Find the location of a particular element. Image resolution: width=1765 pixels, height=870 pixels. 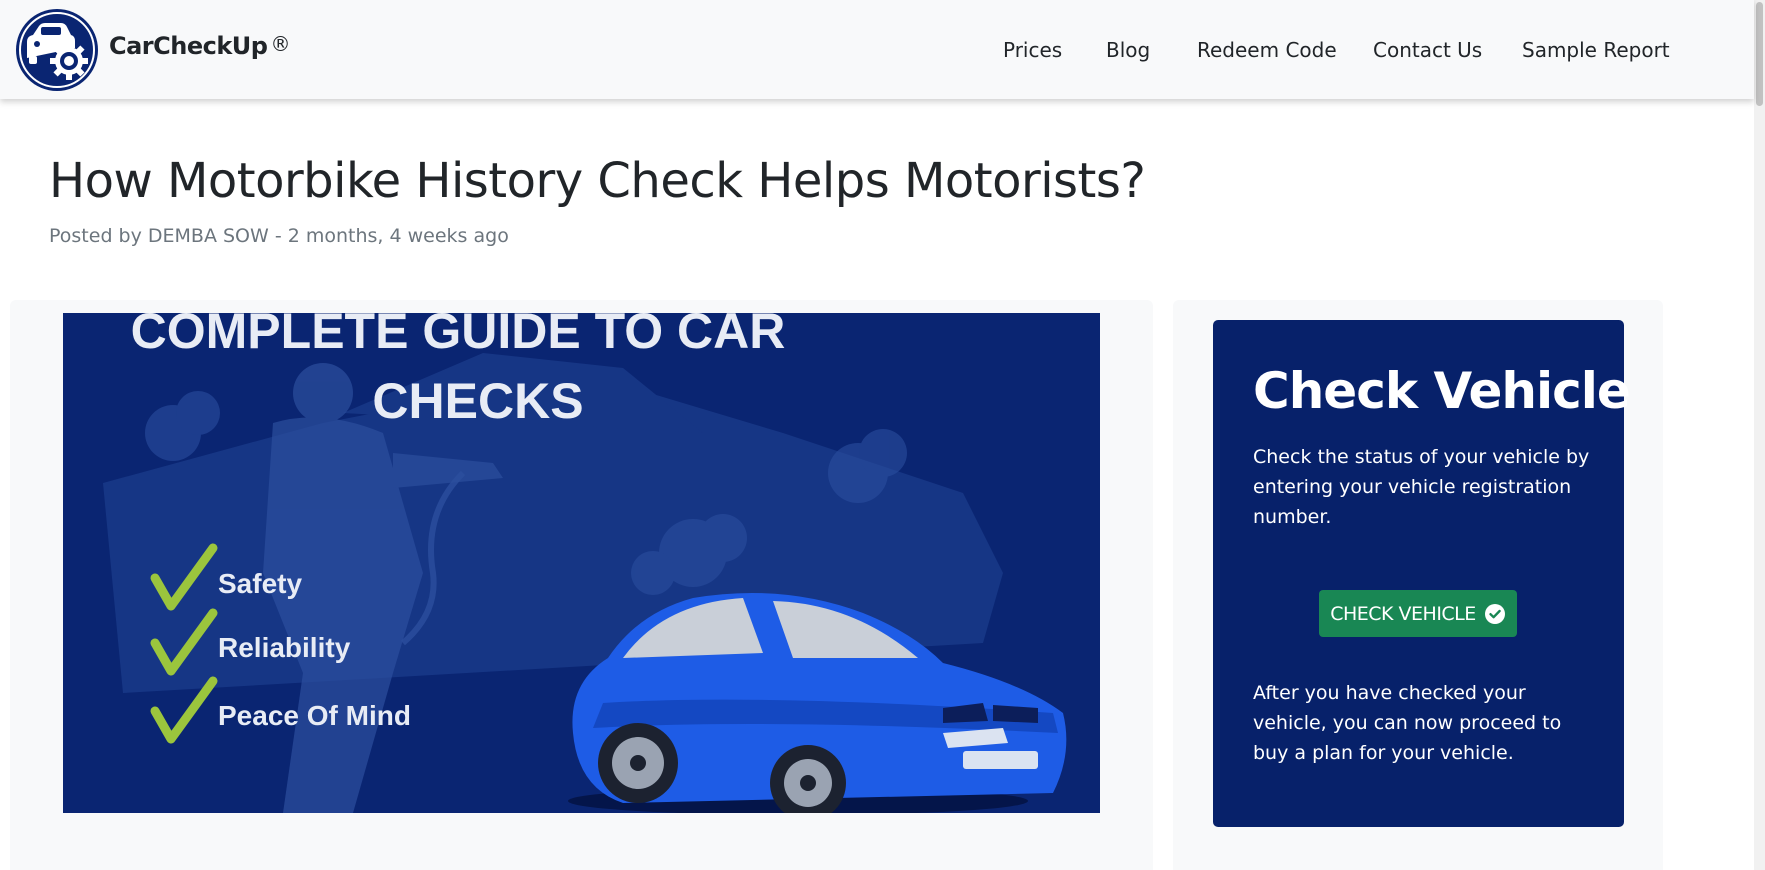

nav-contact-us-link: Contact Us is located at coordinates (1427, 50).